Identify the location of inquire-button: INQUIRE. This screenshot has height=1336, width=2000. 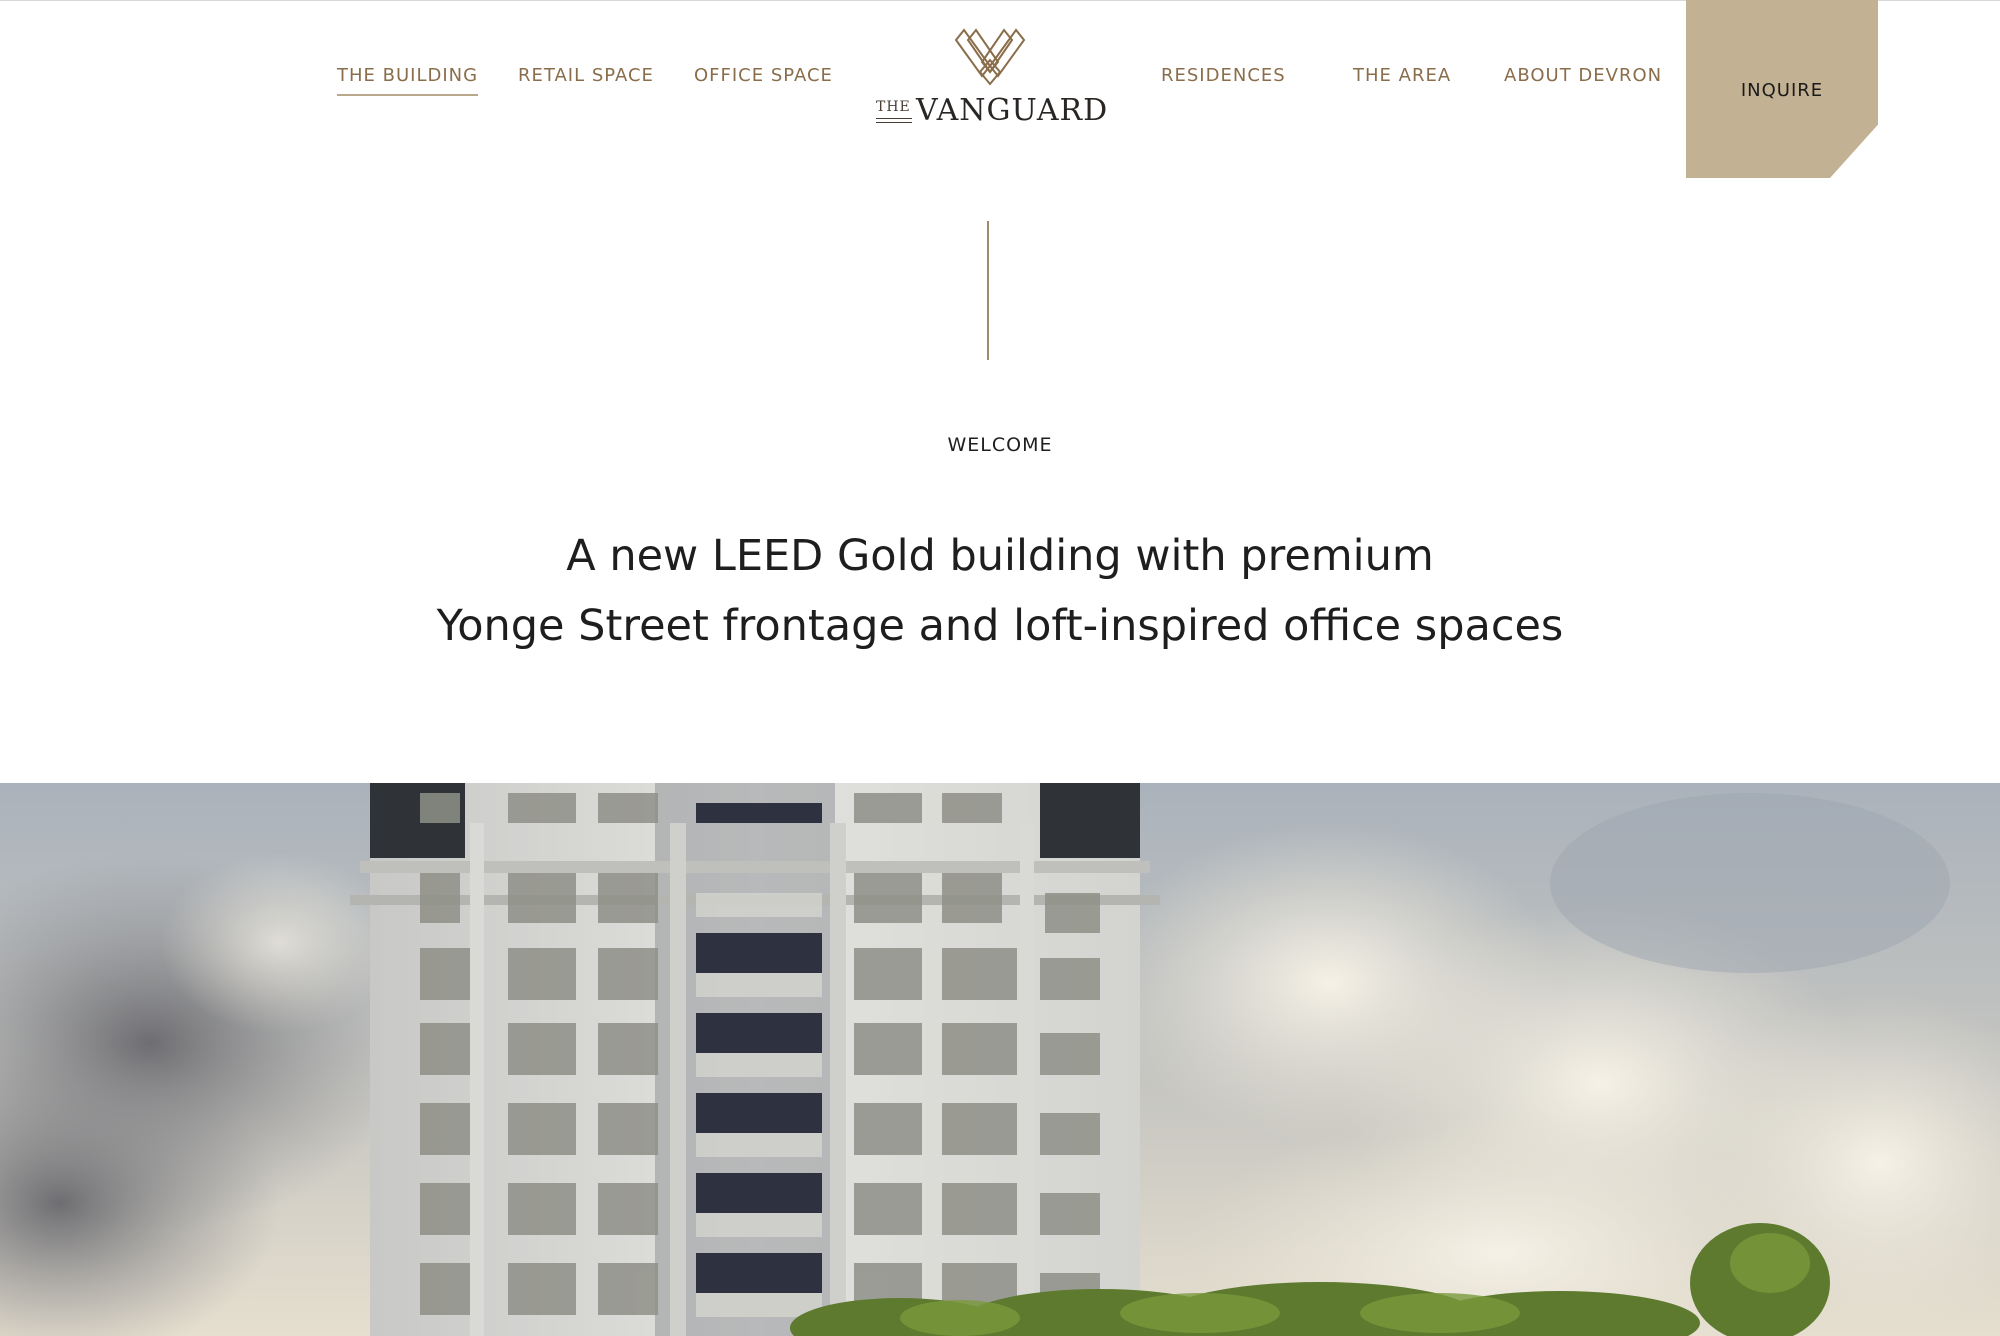
(1782, 89).